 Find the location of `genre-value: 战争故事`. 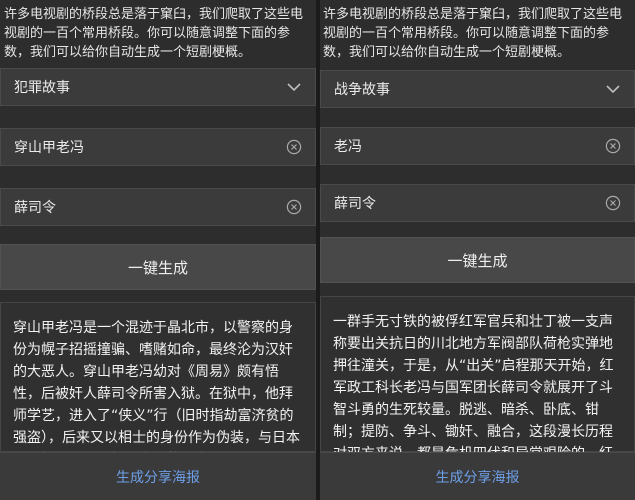

genre-value: 战争故事 is located at coordinates (362, 90).